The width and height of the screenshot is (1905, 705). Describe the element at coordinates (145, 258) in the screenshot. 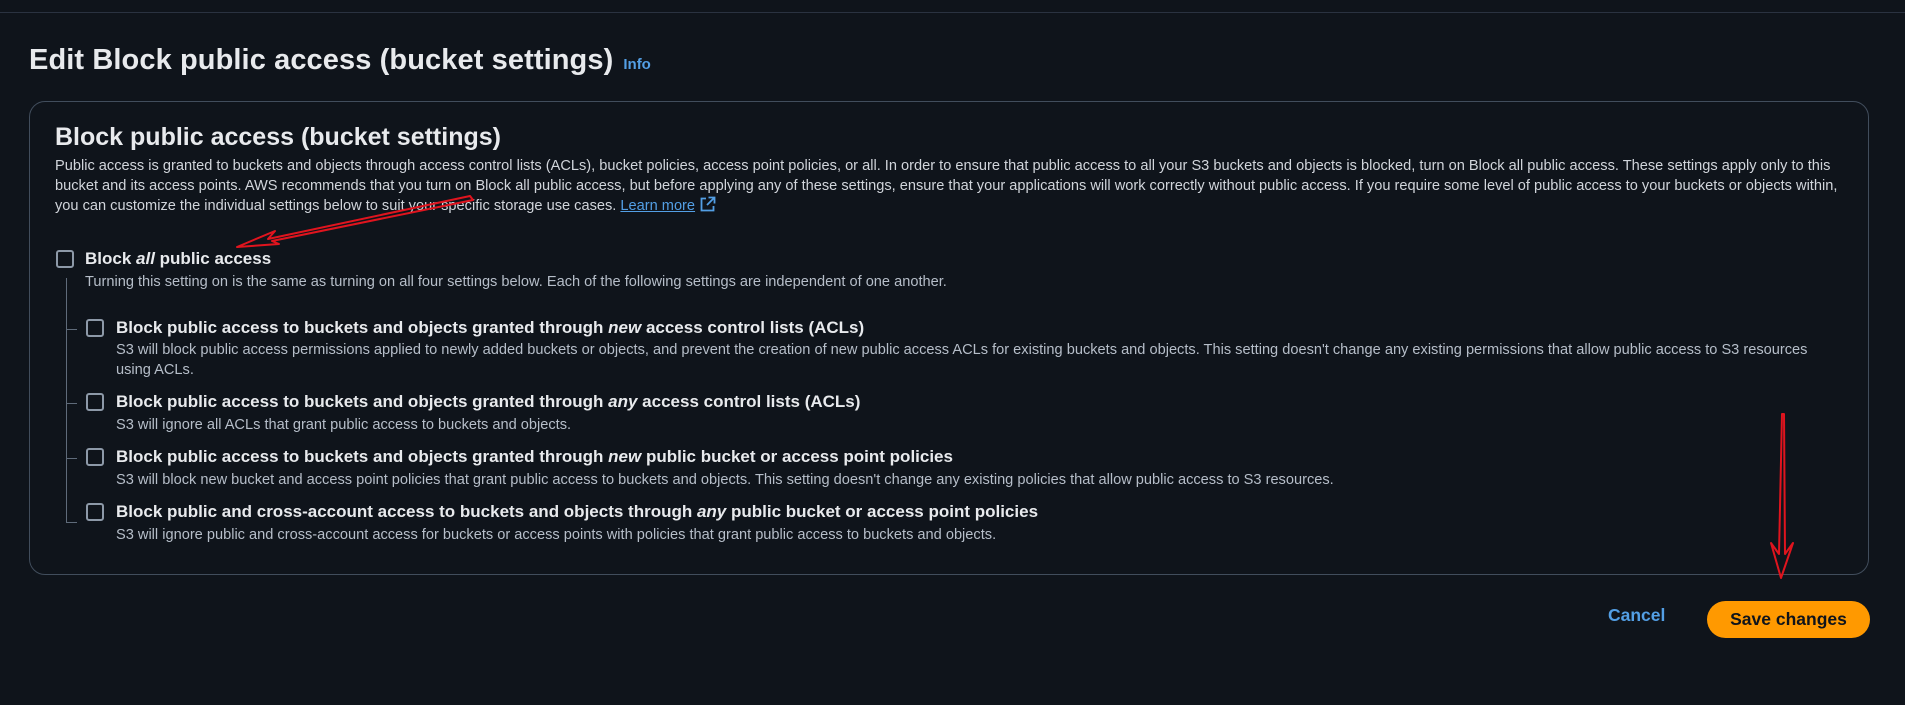

I see `block-all-label-em: all` at that location.